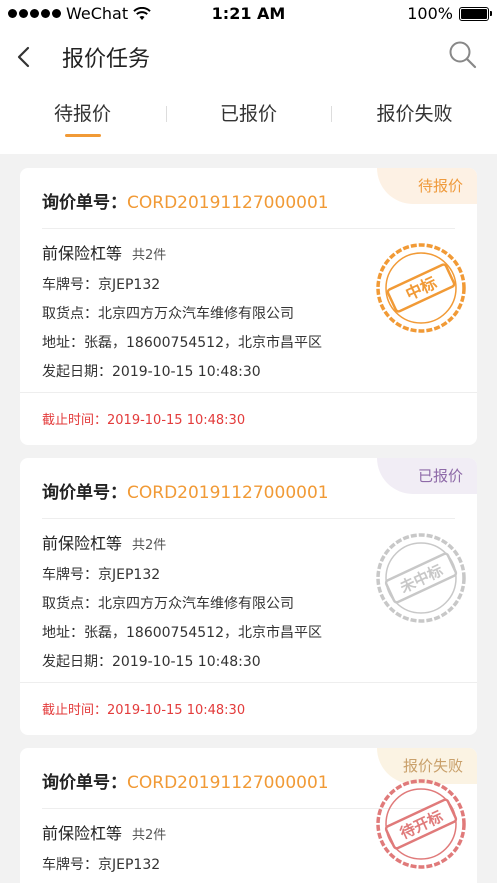 The image size is (497, 883). I want to click on tab-label: 待报价, so click(82, 114).